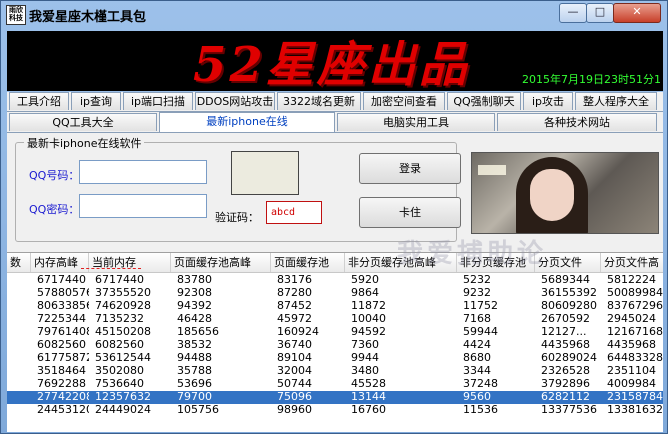 The image size is (668, 434). What do you see at coordinates (96, 101) in the screenshot?
I see `tab-ip-query: ip查询` at bounding box center [96, 101].